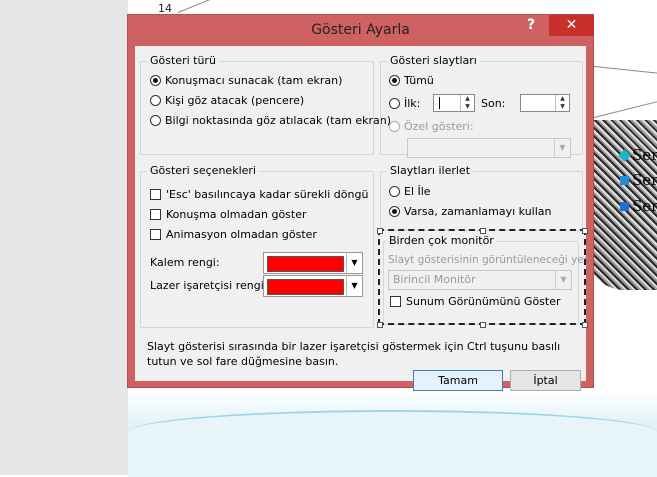 This screenshot has height=477, width=657. I want to click on radio-presenter: Konuşmacı sunacak (tam ekran), so click(246, 80).